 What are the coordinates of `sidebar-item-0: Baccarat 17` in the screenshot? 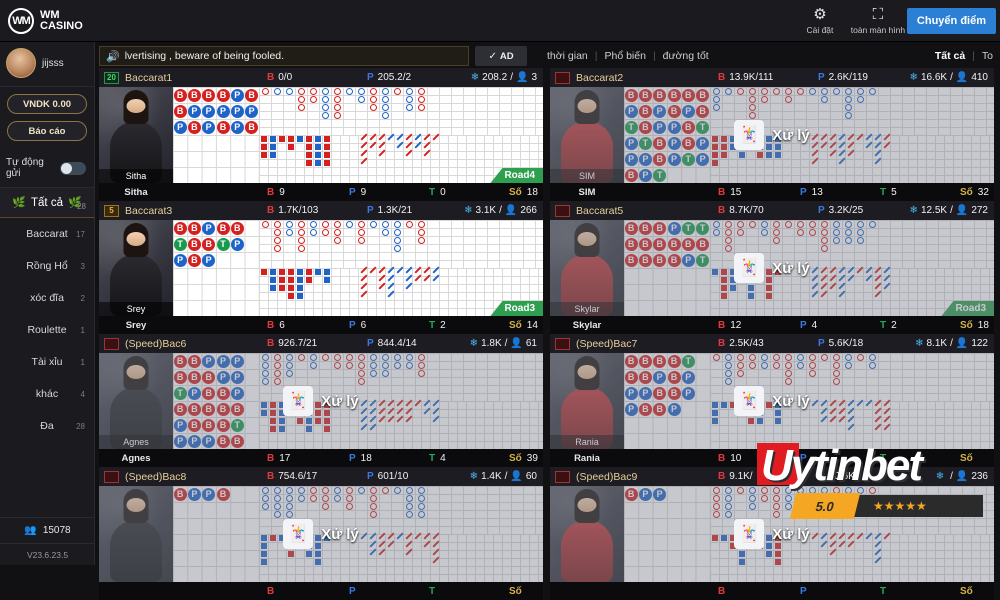 It's located at (47, 234).